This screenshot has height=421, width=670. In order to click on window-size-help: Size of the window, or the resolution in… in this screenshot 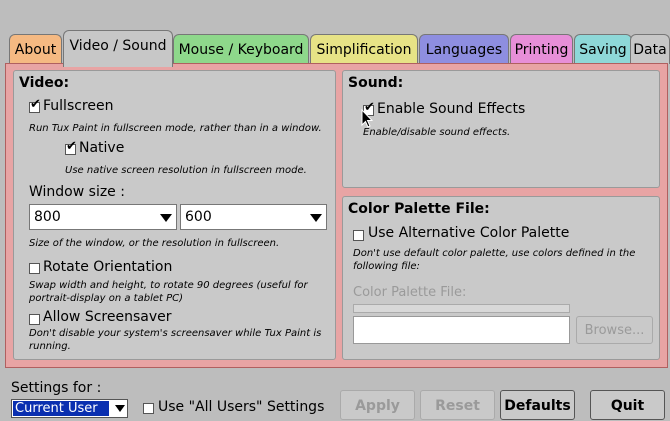, I will do `click(154, 243)`.